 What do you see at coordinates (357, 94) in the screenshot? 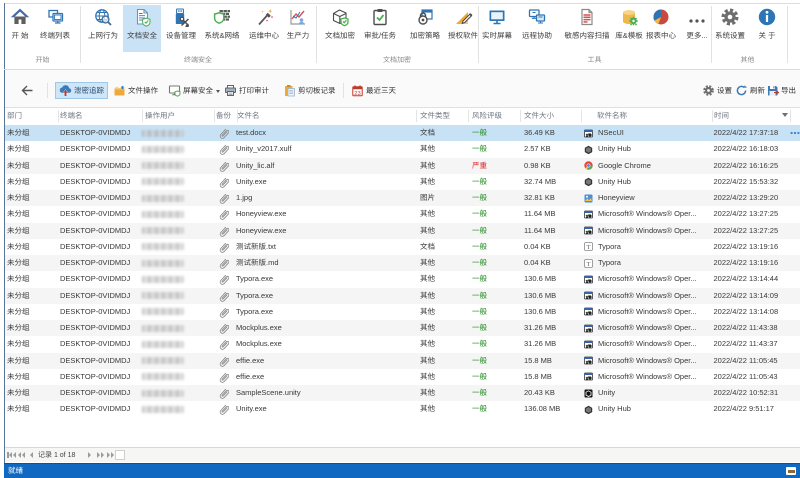
I see `svg-text: 23` at bounding box center [357, 94].